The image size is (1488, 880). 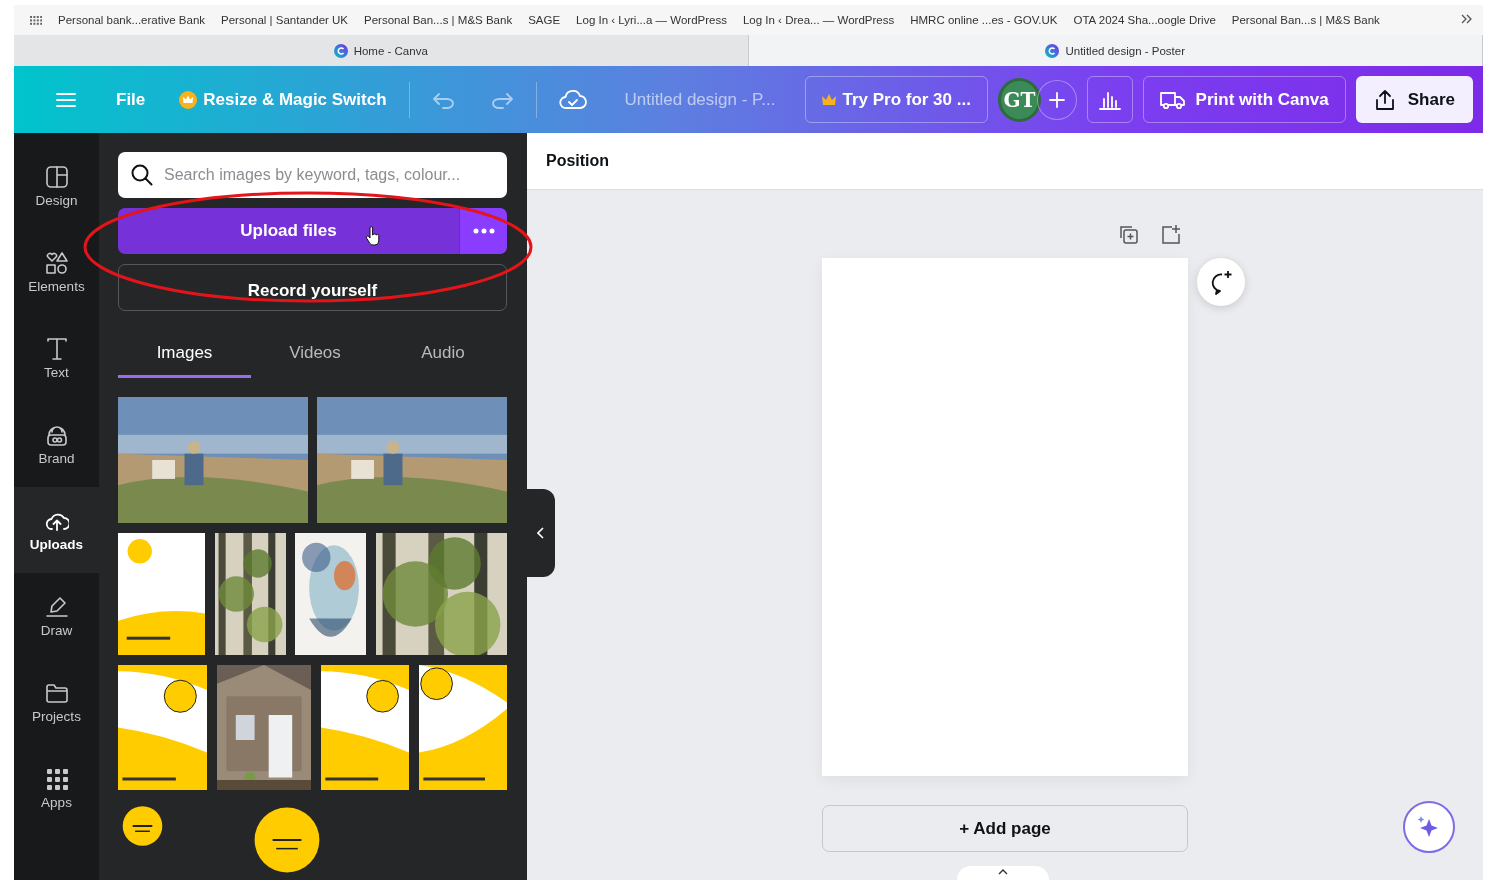 What do you see at coordinates (285, 20) in the screenshot?
I see `bookmark-link: Personal | Santander UK` at bounding box center [285, 20].